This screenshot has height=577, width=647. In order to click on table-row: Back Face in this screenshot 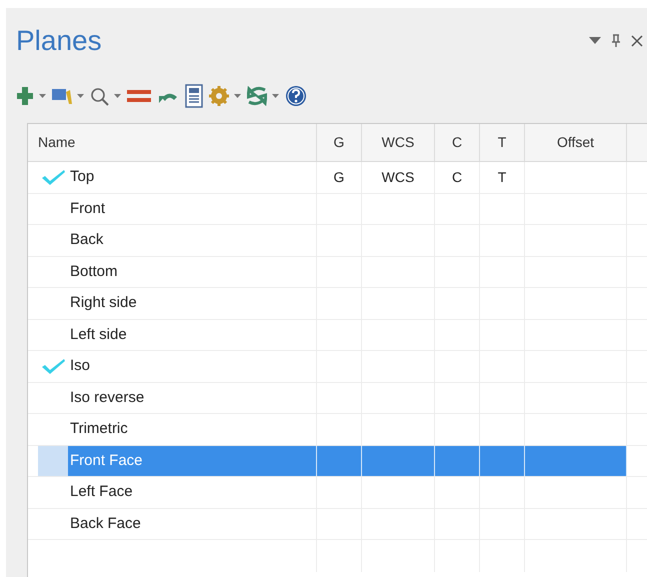, I will do `click(337, 524)`.